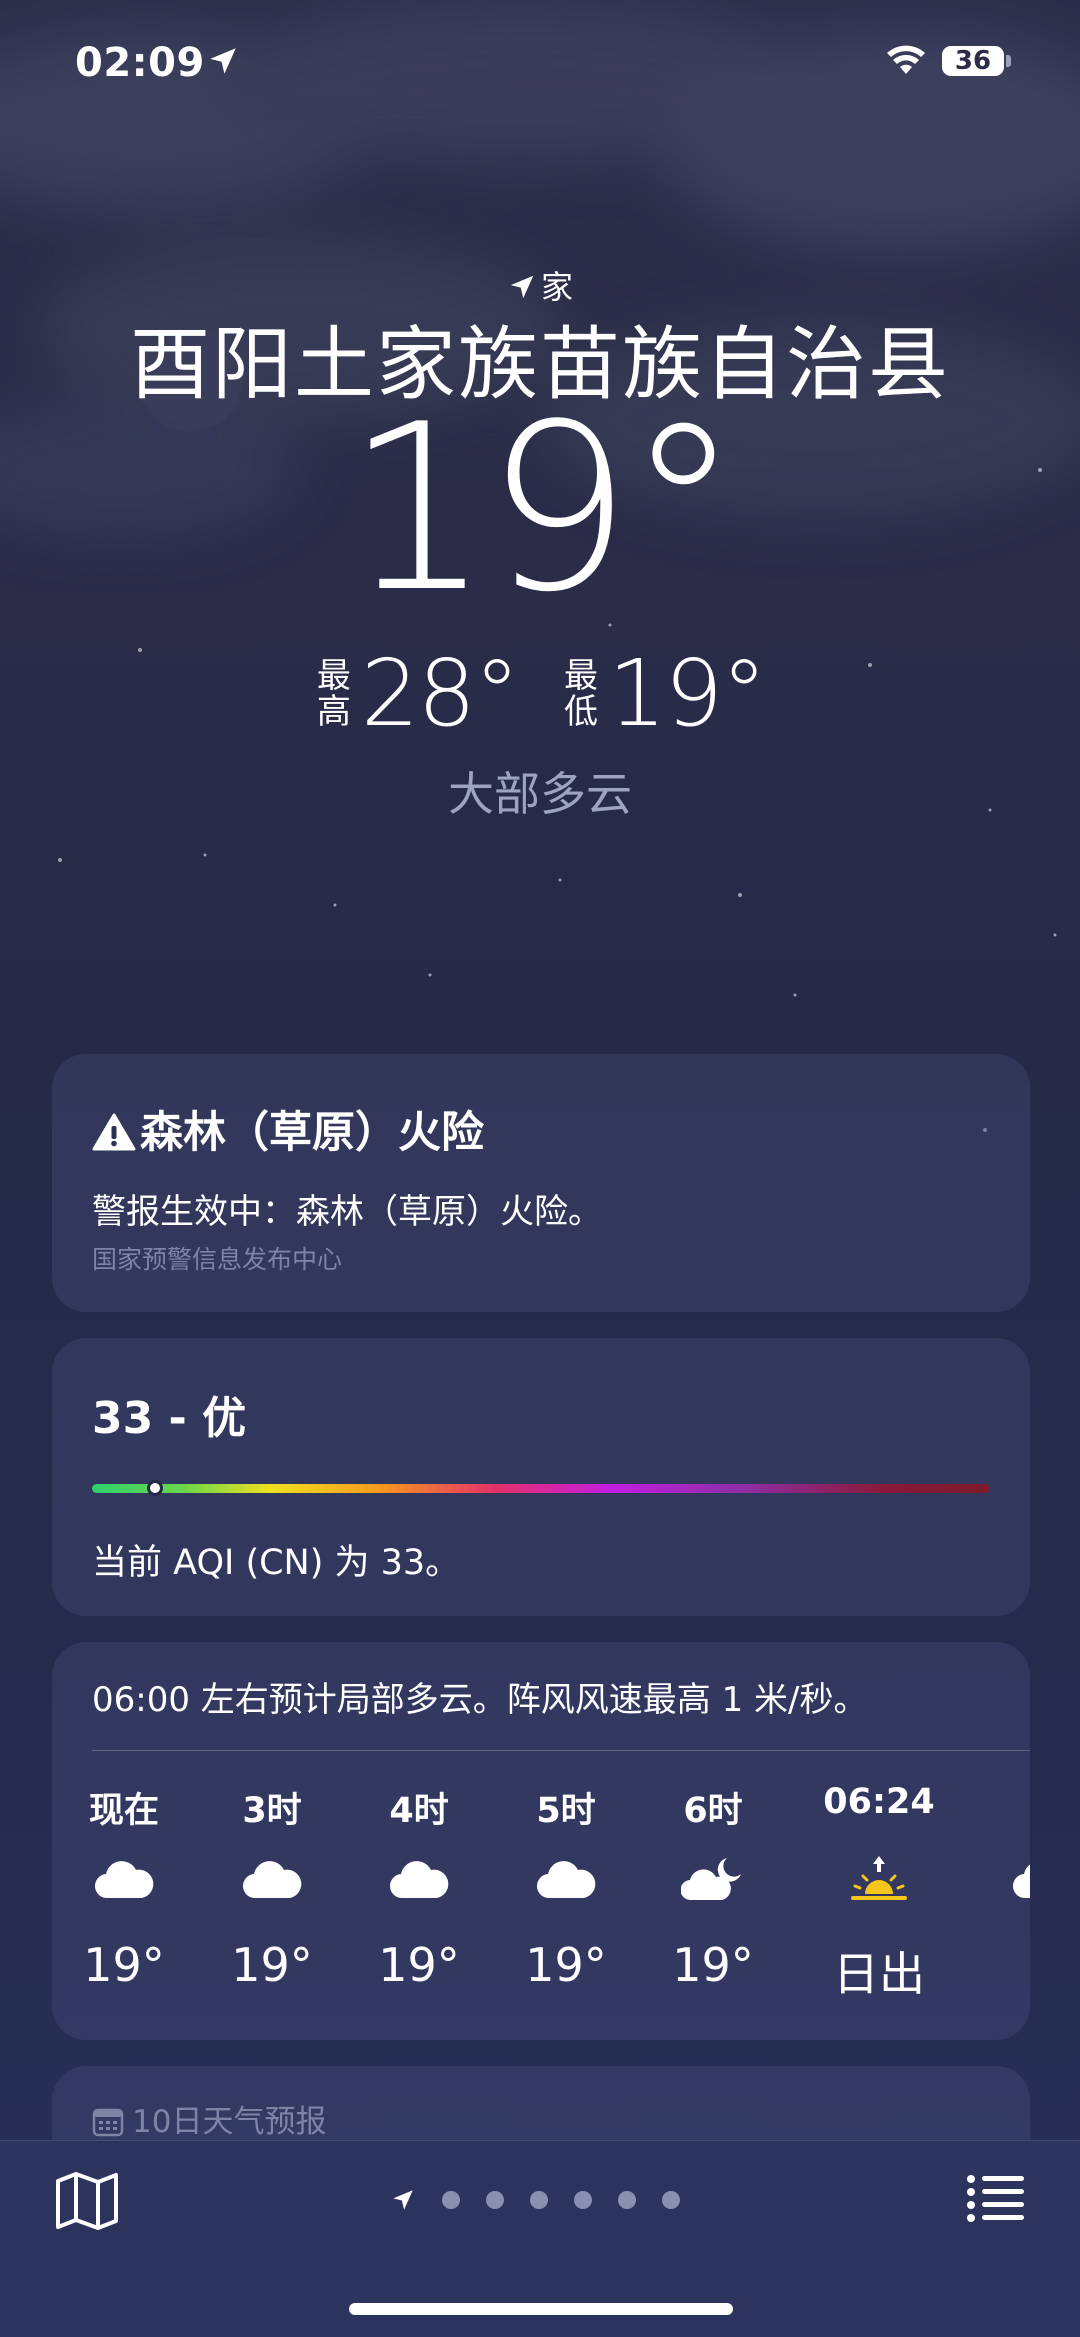 The width and height of the screenshot is (1080, 2337). What do you see at coordinates (87, 2201) in the screenshot?
I see `map-icon` at bounding box center [87, 2201].